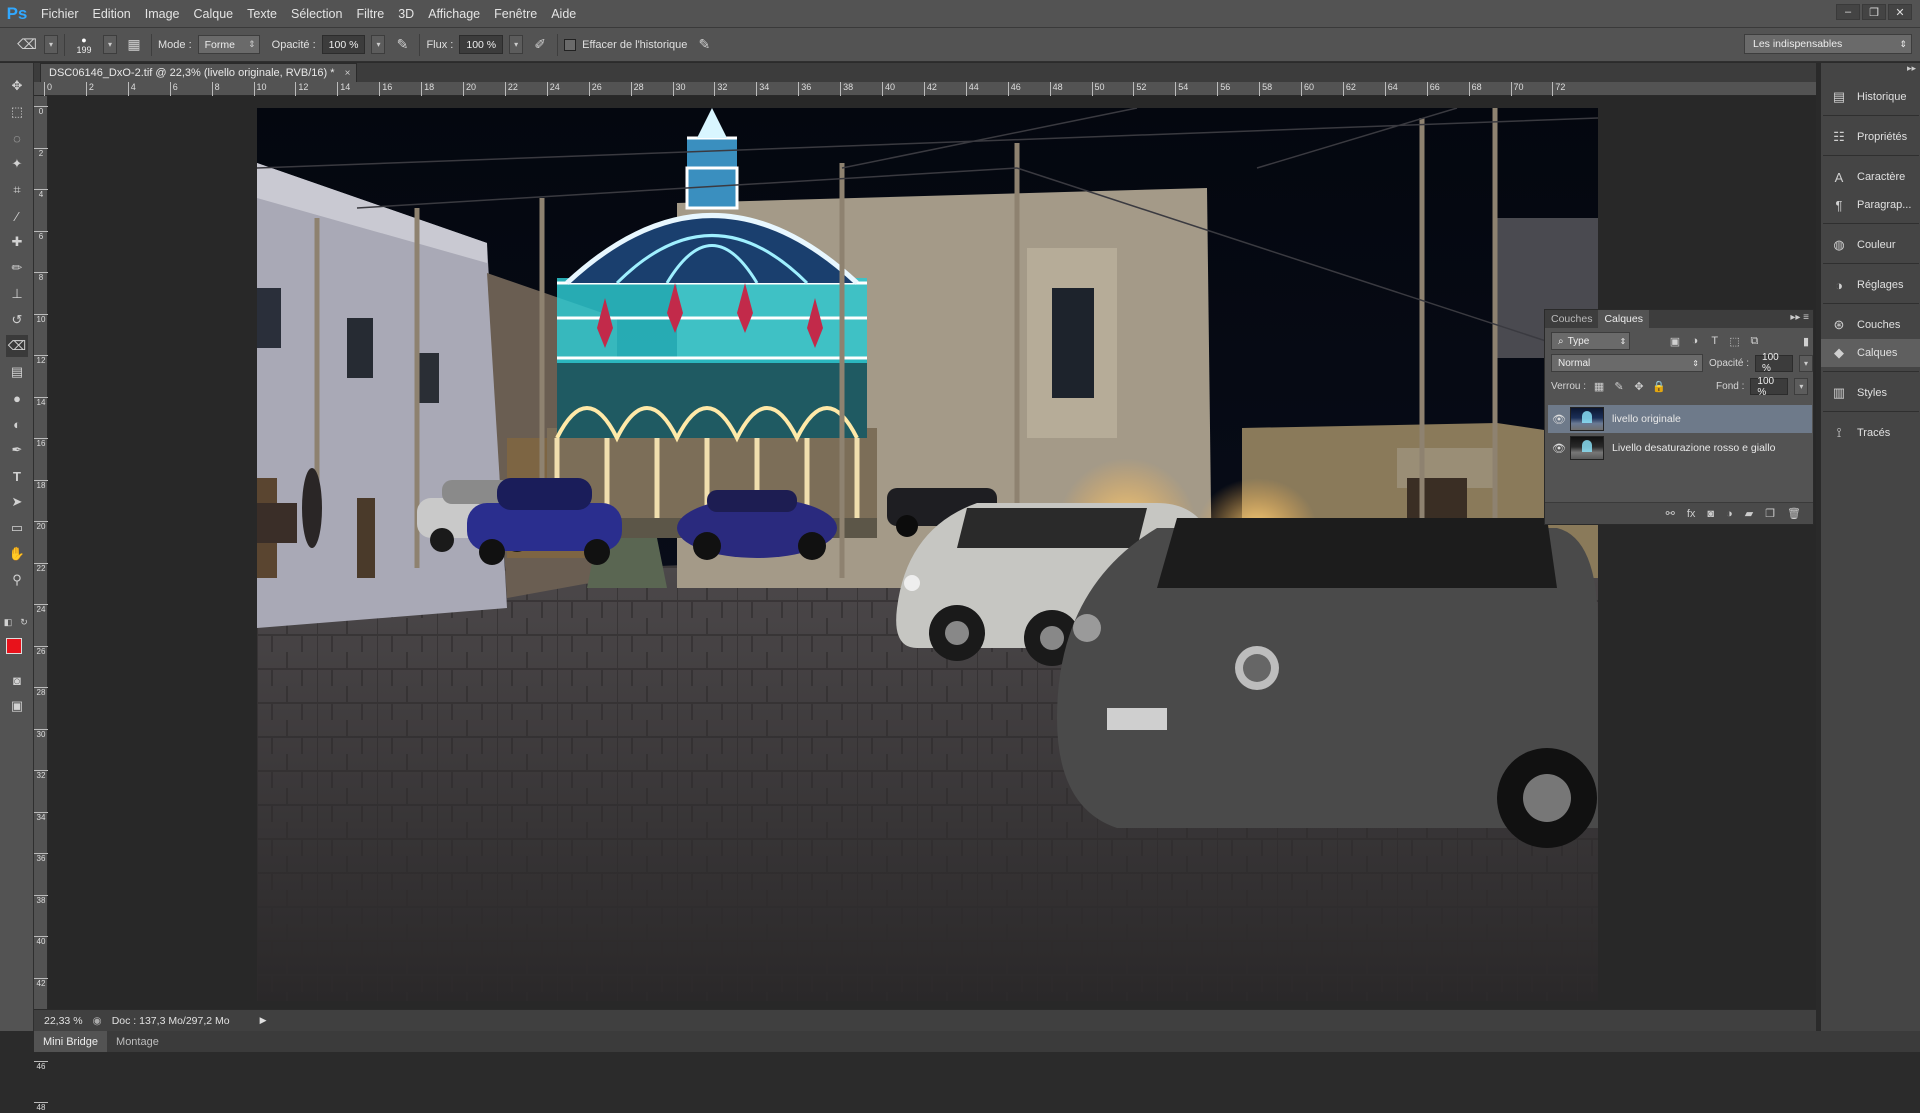 This screenshot has width=1920, height=1113. Describe the element at coordinates (63, 1021) in the screenshot. I see `zoom-level: 22,33 %` at that location.